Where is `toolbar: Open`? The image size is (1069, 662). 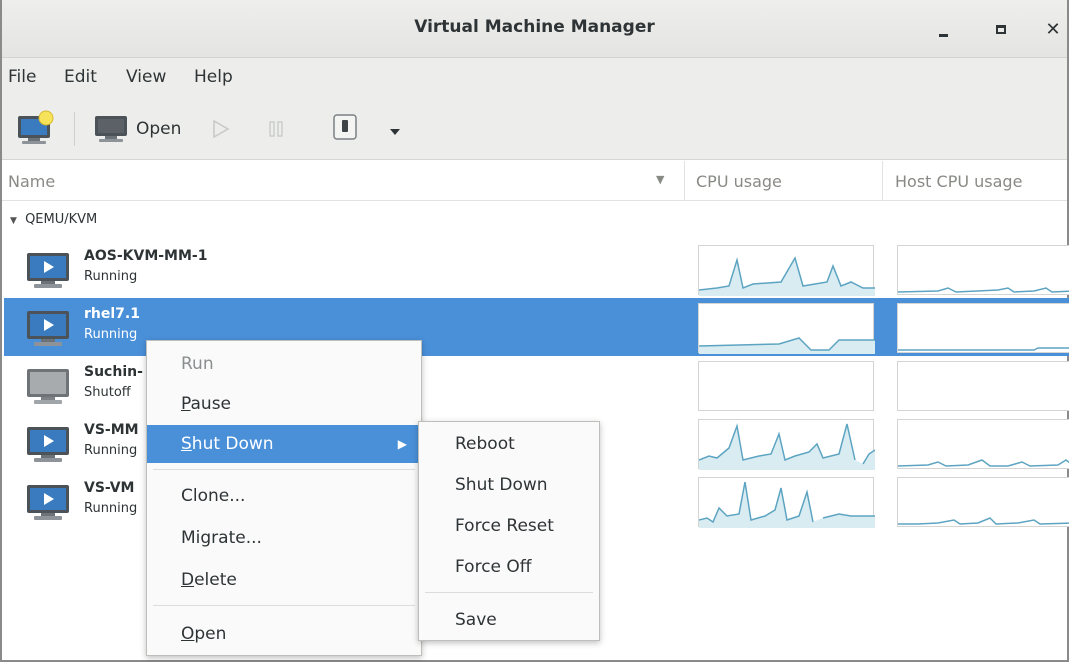 toolbar: Open is located at coordinates (534, 129).